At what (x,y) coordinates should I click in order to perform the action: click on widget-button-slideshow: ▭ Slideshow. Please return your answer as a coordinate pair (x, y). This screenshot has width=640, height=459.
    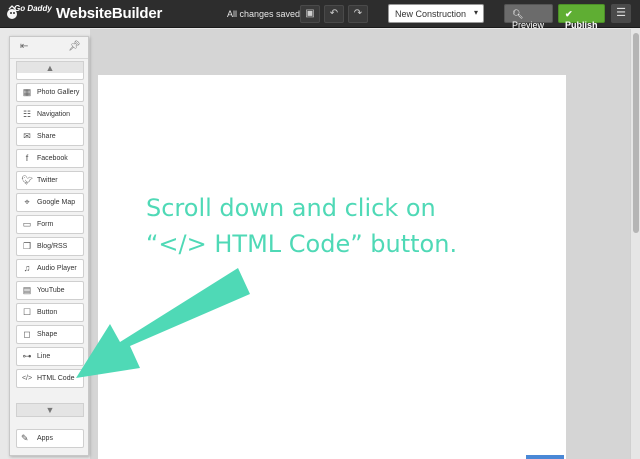
    Looking at the image, I should click on (50, 76).